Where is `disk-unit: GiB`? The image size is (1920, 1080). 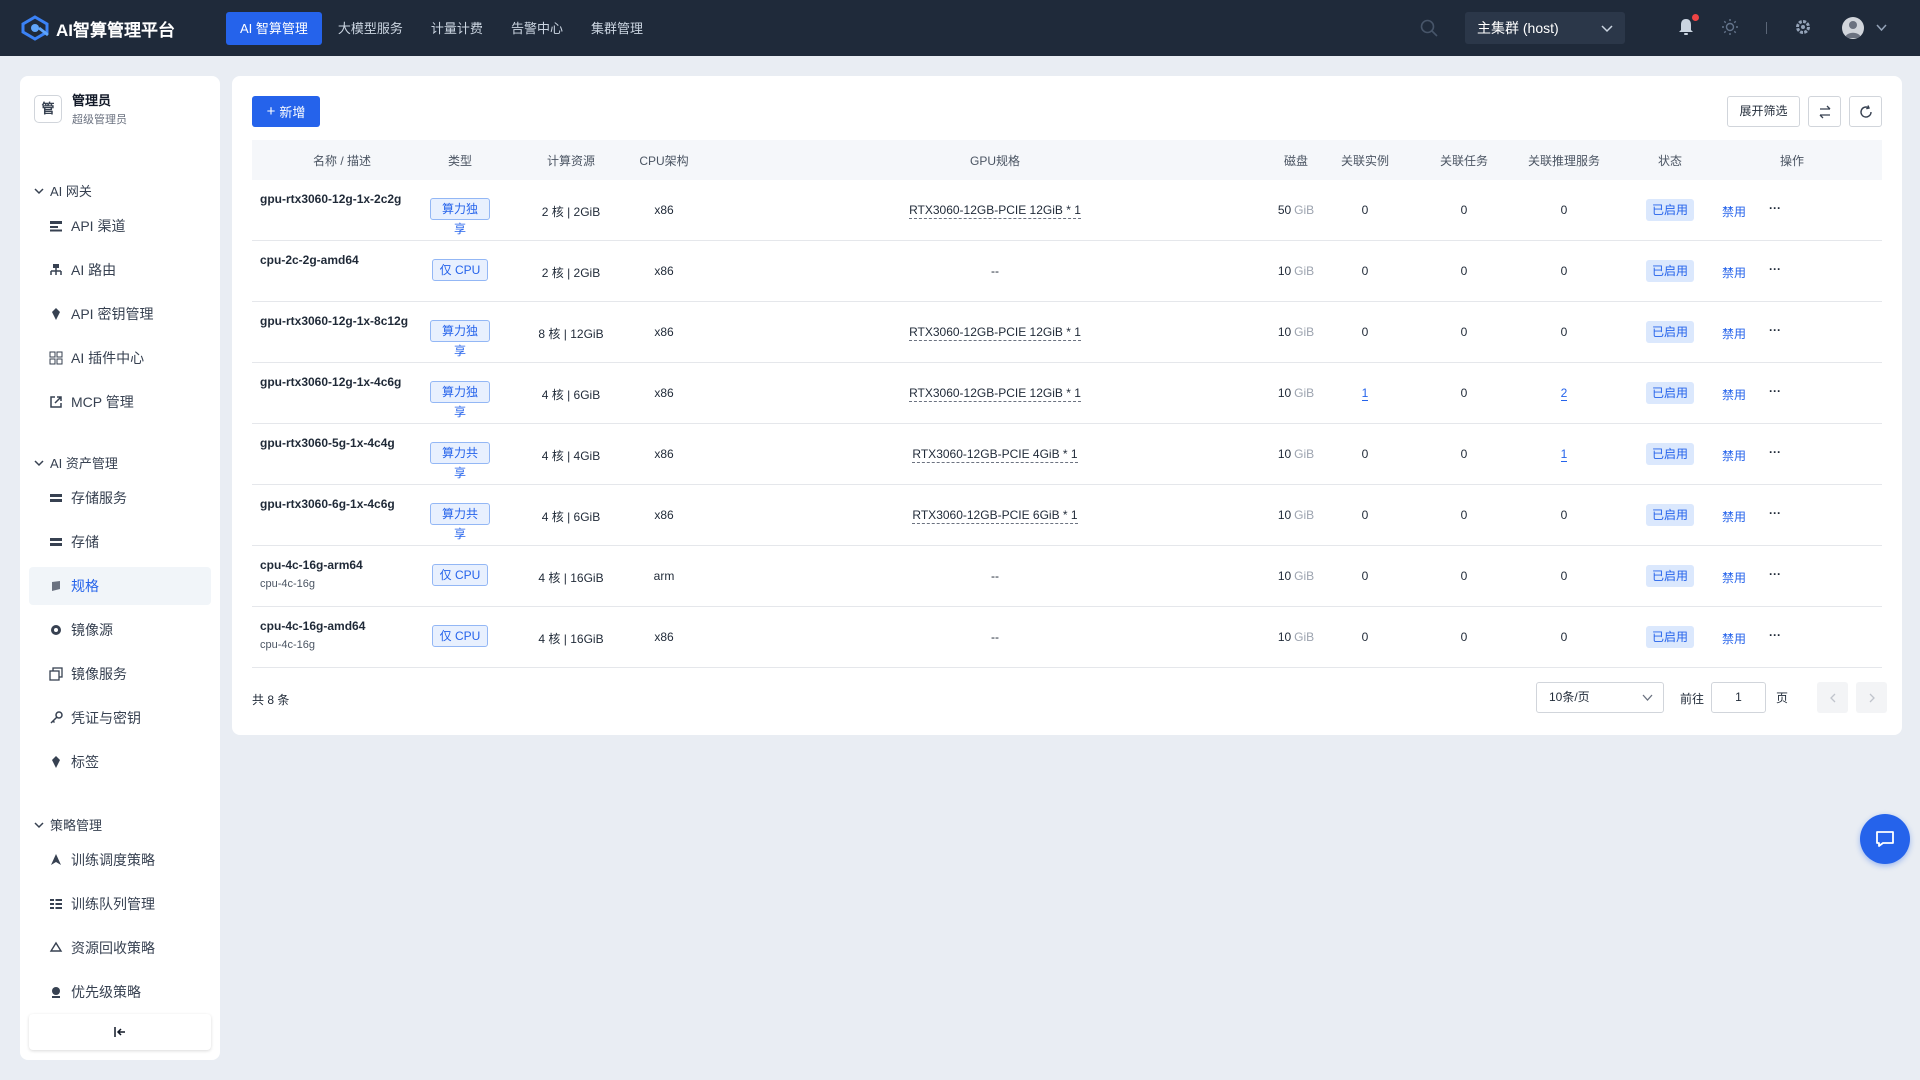 disk-unit: GiB is located at coordinates (1304, 210).